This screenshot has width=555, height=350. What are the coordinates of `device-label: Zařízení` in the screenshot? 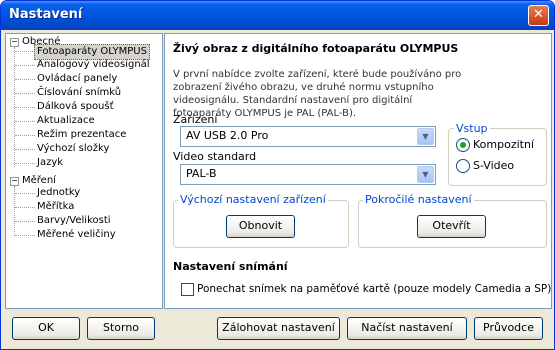 It's located at (195, 119).